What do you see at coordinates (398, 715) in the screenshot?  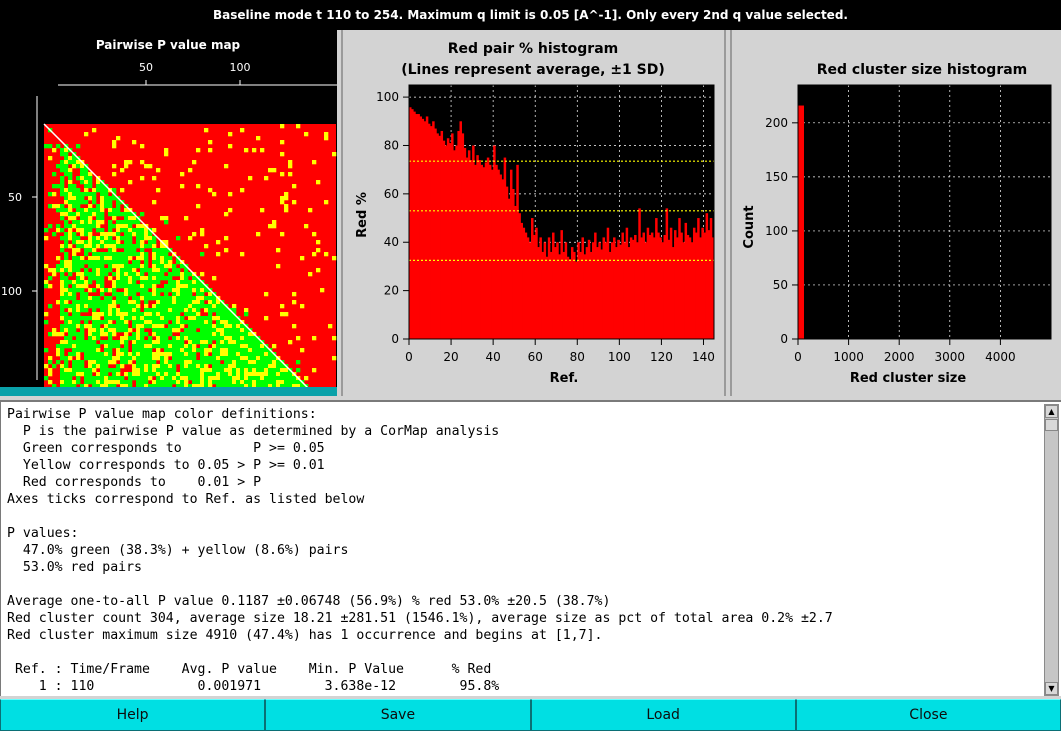 I see `save-button: Save` at bounding box center [398, 715].